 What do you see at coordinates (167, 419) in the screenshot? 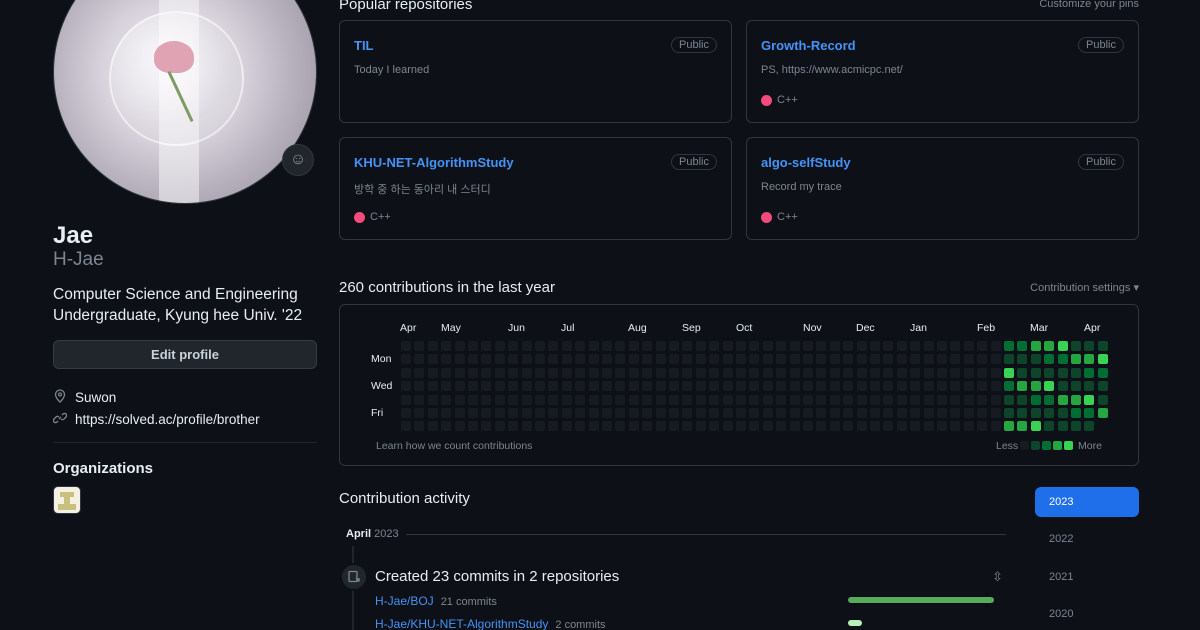
I see `website-link: https://solved.ac/profile/brother` at bounding box center [167, 419].